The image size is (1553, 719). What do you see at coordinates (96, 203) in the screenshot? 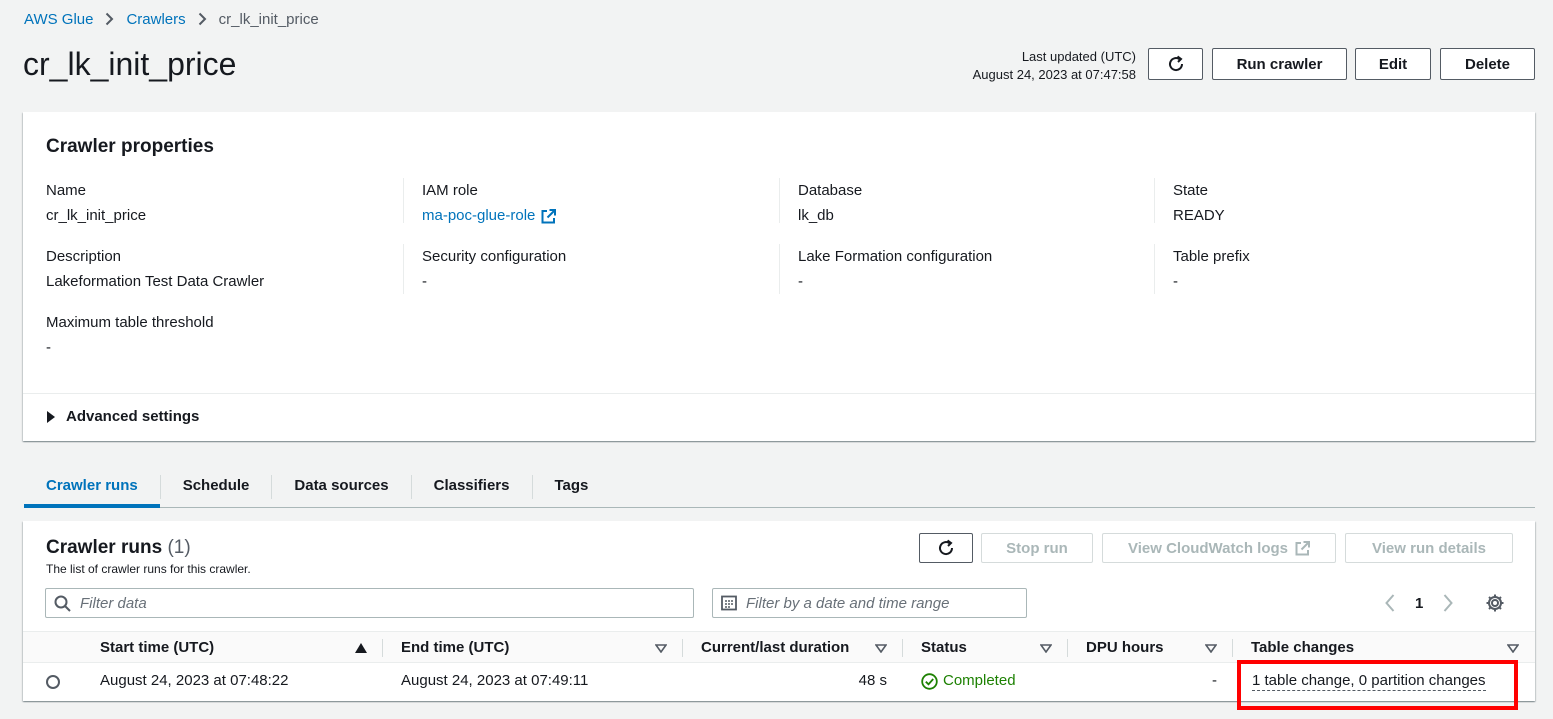
I see `prop-name: Name cr_lk_init_price` at bounding box center [96, 203].